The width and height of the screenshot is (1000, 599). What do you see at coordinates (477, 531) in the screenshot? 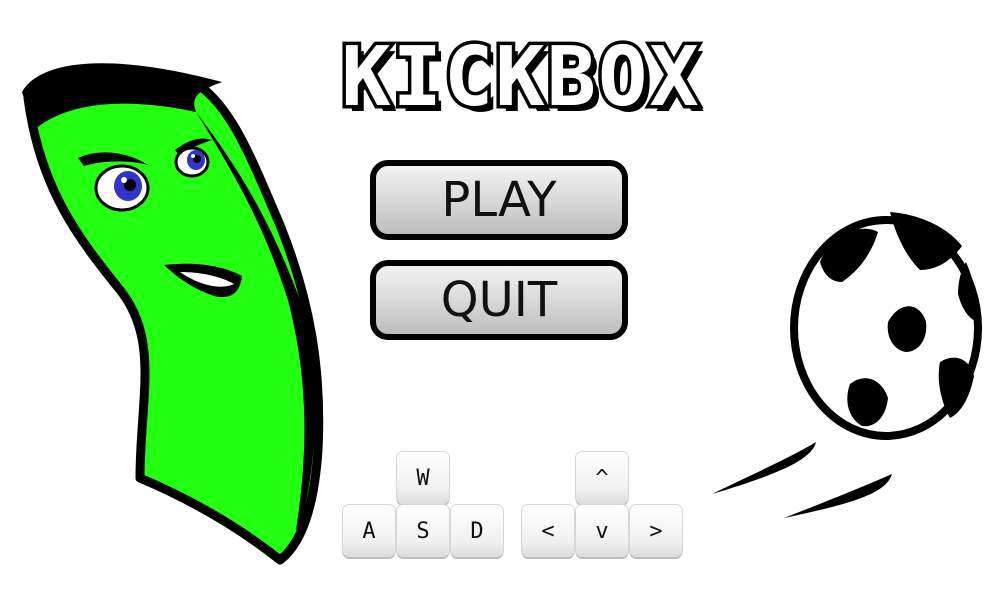
I see `key-d: D` at bounding box center [477, 531].